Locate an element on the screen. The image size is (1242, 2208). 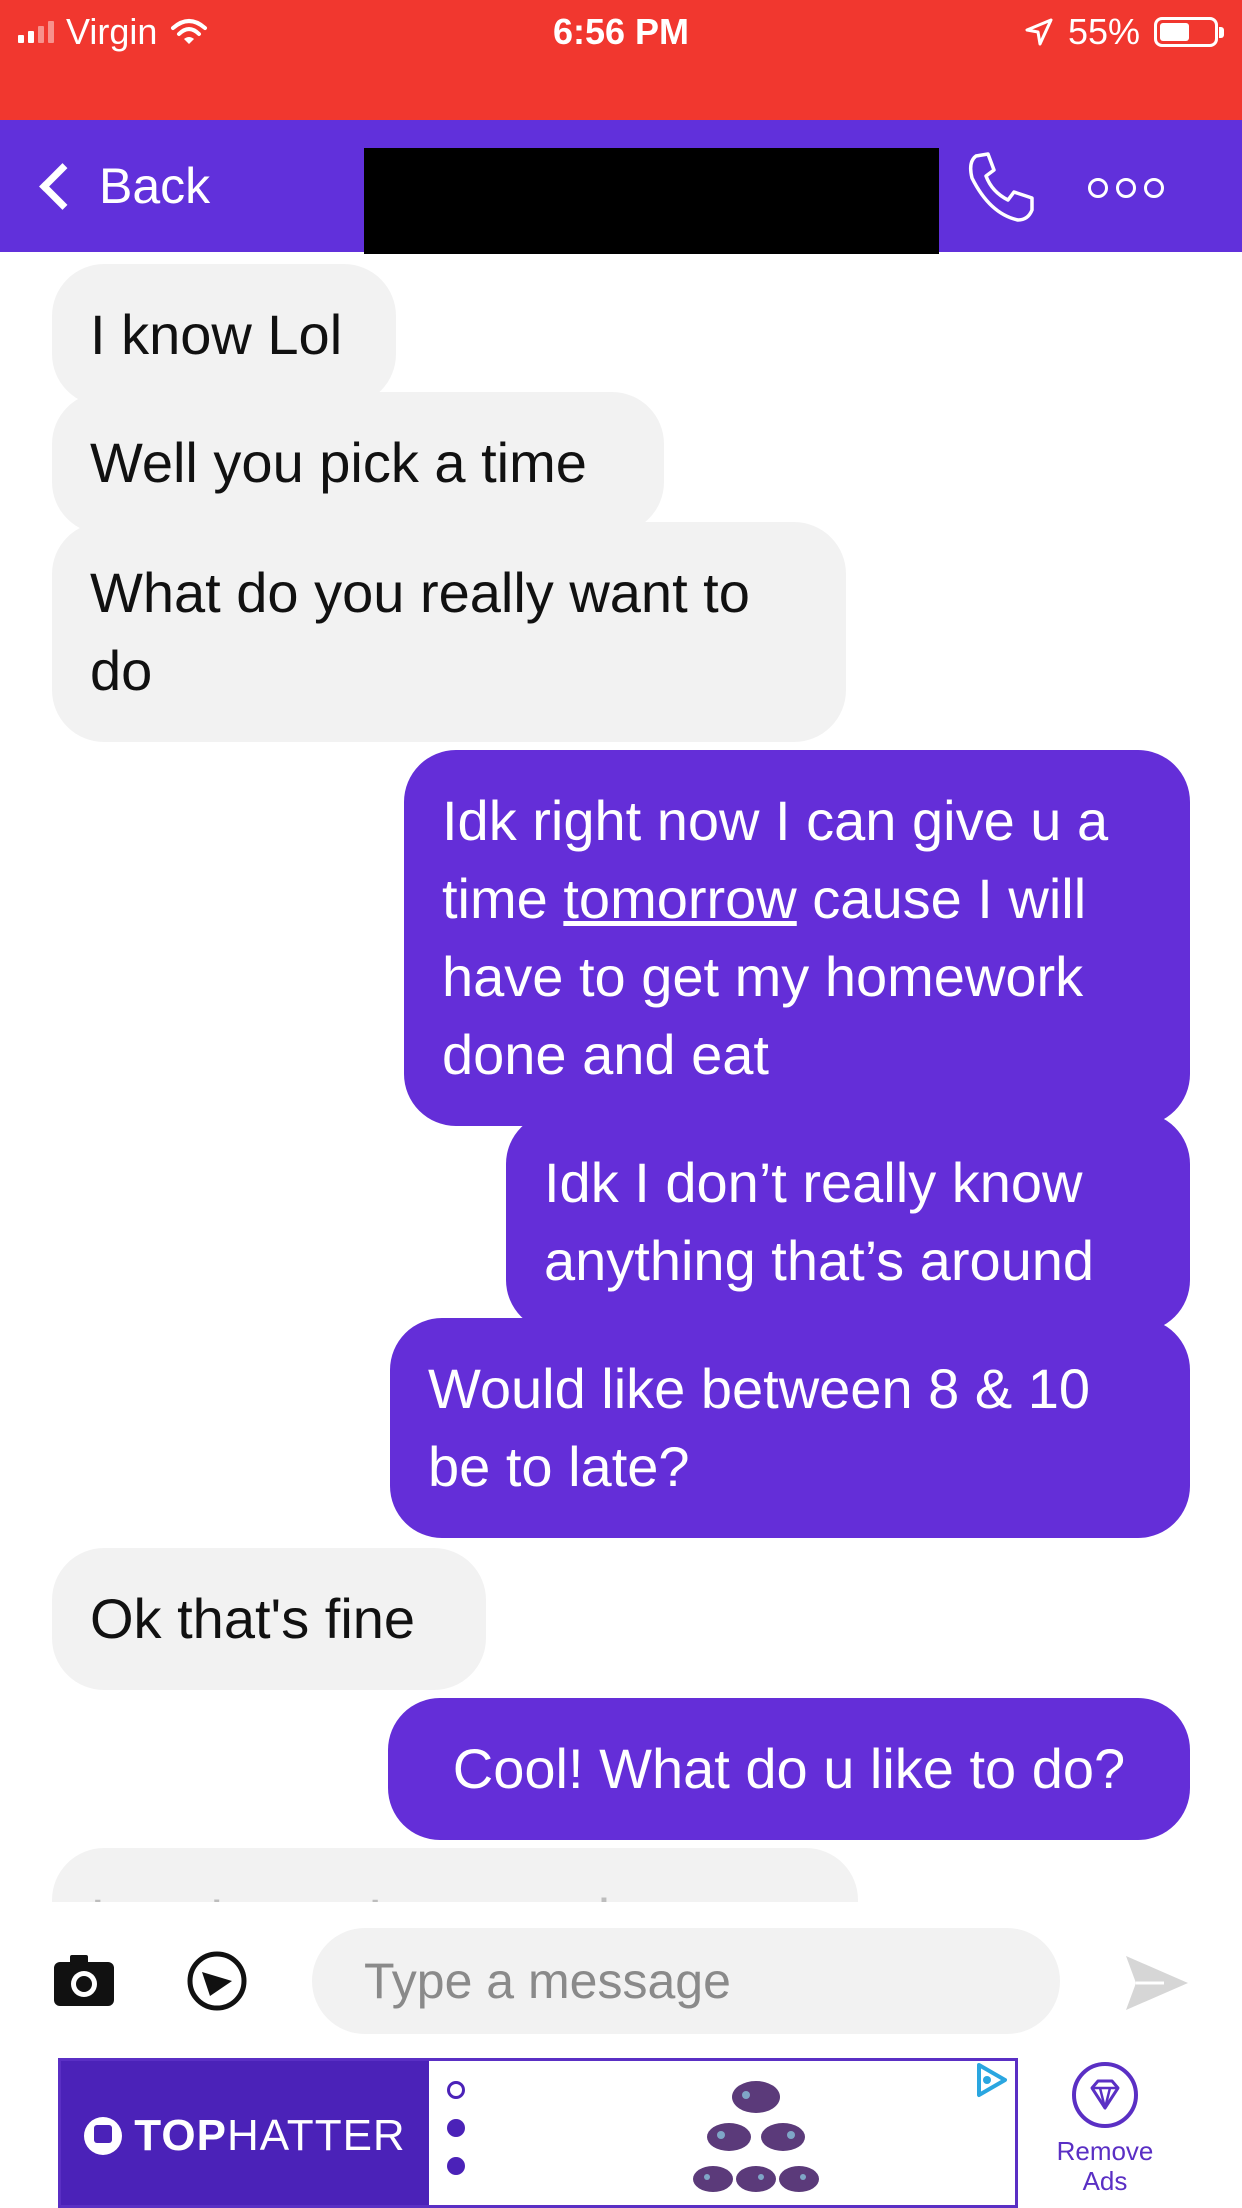
battery-icon is located at coordinates (1189, 32).